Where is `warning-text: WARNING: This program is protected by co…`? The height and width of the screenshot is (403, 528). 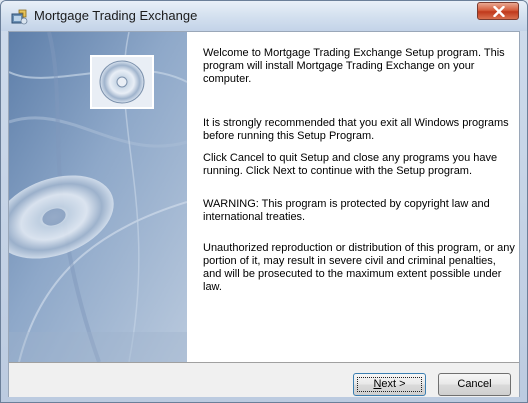 warning-text: WARNING: This program is protected by co… is located at coordinates (346, 210).